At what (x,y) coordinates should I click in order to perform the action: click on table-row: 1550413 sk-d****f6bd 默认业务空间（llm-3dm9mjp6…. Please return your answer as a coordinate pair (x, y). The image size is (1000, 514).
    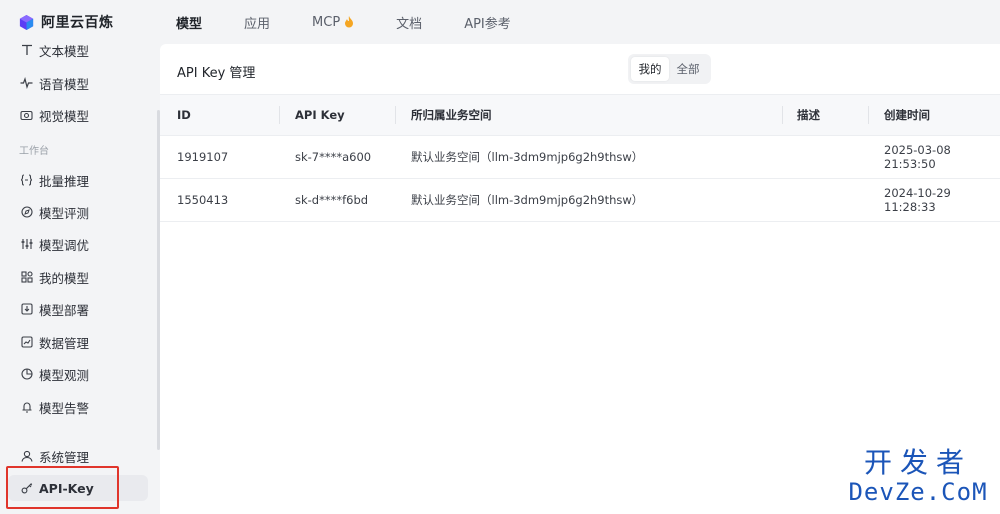
    Looking at the image, I should click on (580, 200).